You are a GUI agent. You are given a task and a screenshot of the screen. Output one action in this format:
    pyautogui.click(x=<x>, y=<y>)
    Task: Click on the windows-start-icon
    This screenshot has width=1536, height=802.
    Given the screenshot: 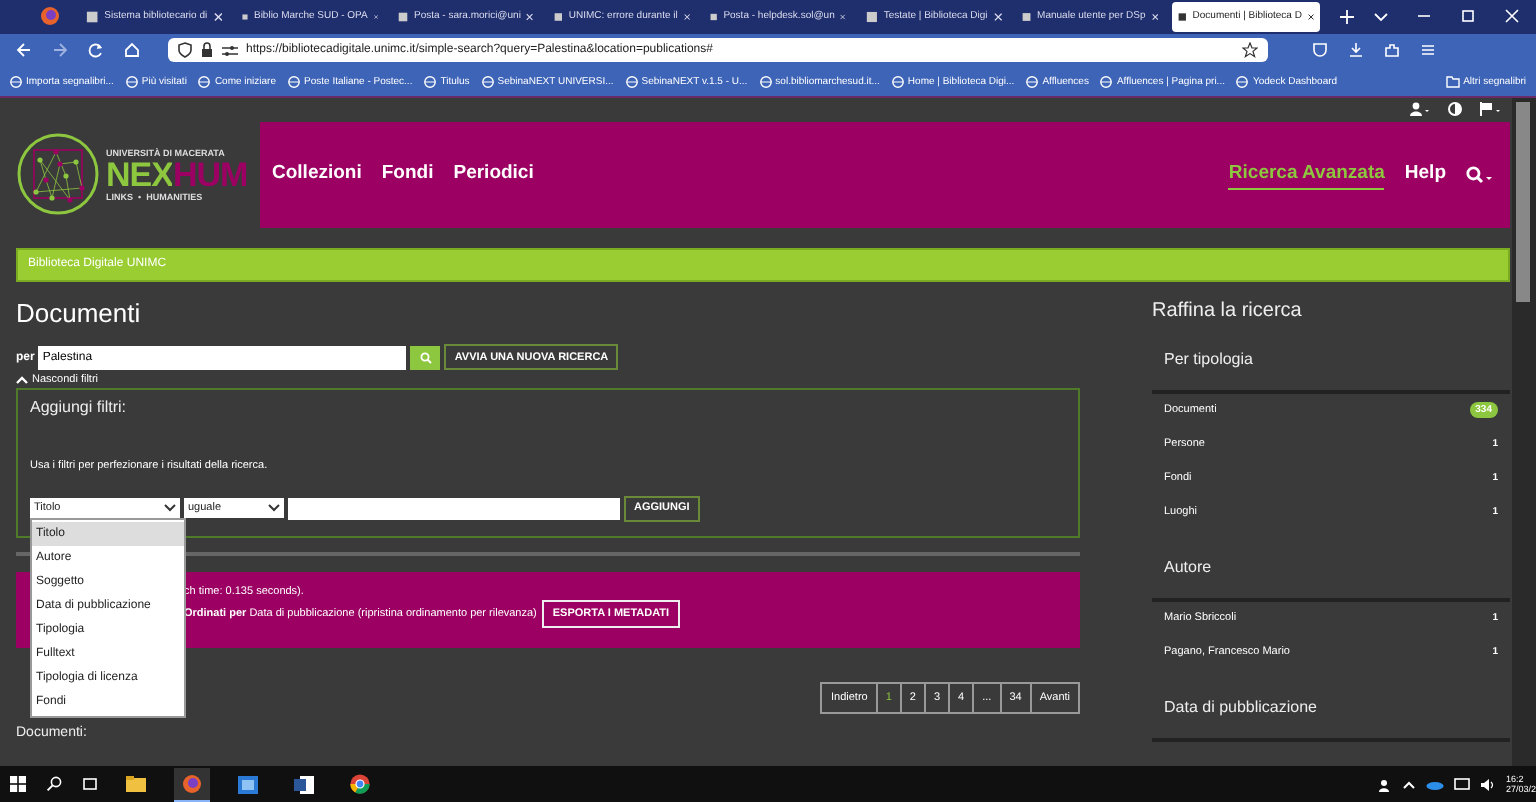 What is the action you would take?
    pyautogui.click(x=18, y=784)
    